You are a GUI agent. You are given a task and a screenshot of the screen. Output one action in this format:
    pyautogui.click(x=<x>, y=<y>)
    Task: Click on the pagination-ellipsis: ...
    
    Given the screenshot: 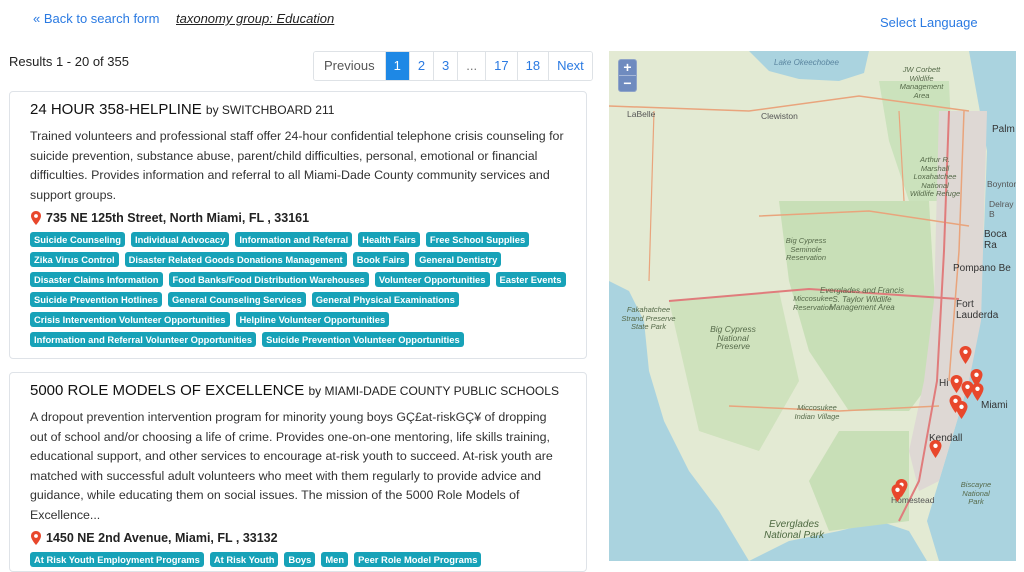 What is the action you would take?
    pyautogui.click(x=472, y=66)
    